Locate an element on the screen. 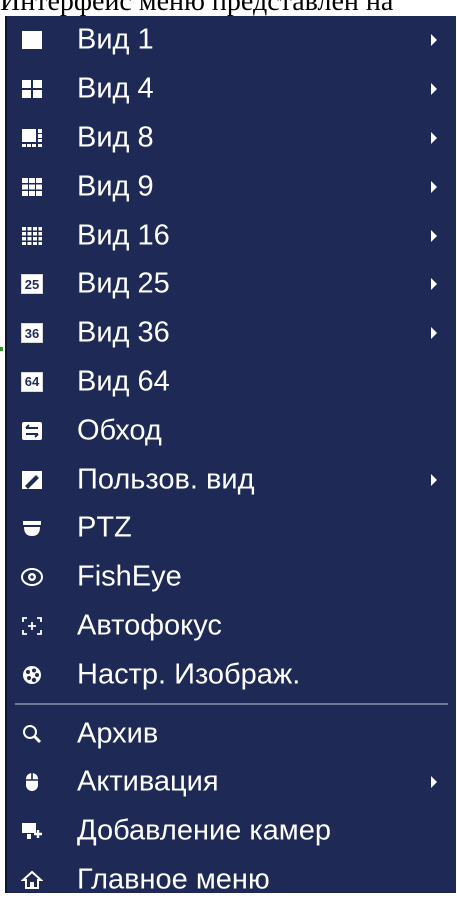 The height and width of the screenshot is (904, 457). menu-divider is located at coordinates (231, 704).